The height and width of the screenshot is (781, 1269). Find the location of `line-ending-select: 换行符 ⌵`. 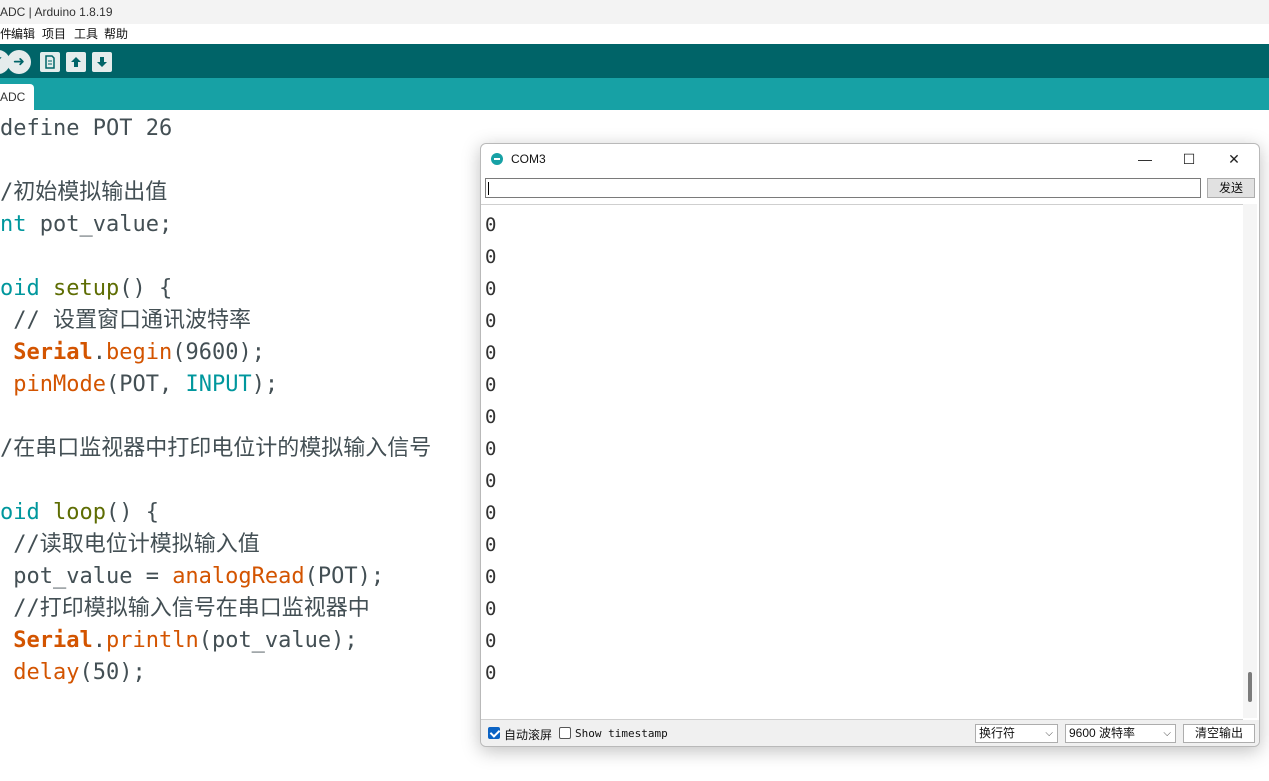

line-ending-select: 换行符 ⌵ is located at coordinates (1016, 733).